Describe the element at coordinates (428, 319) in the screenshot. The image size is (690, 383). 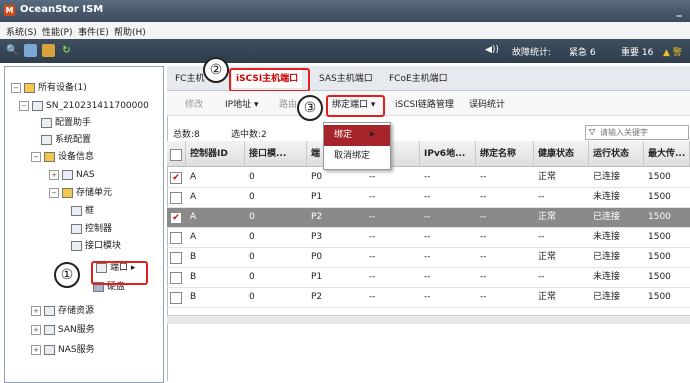
I see `table-splitter` at that location.